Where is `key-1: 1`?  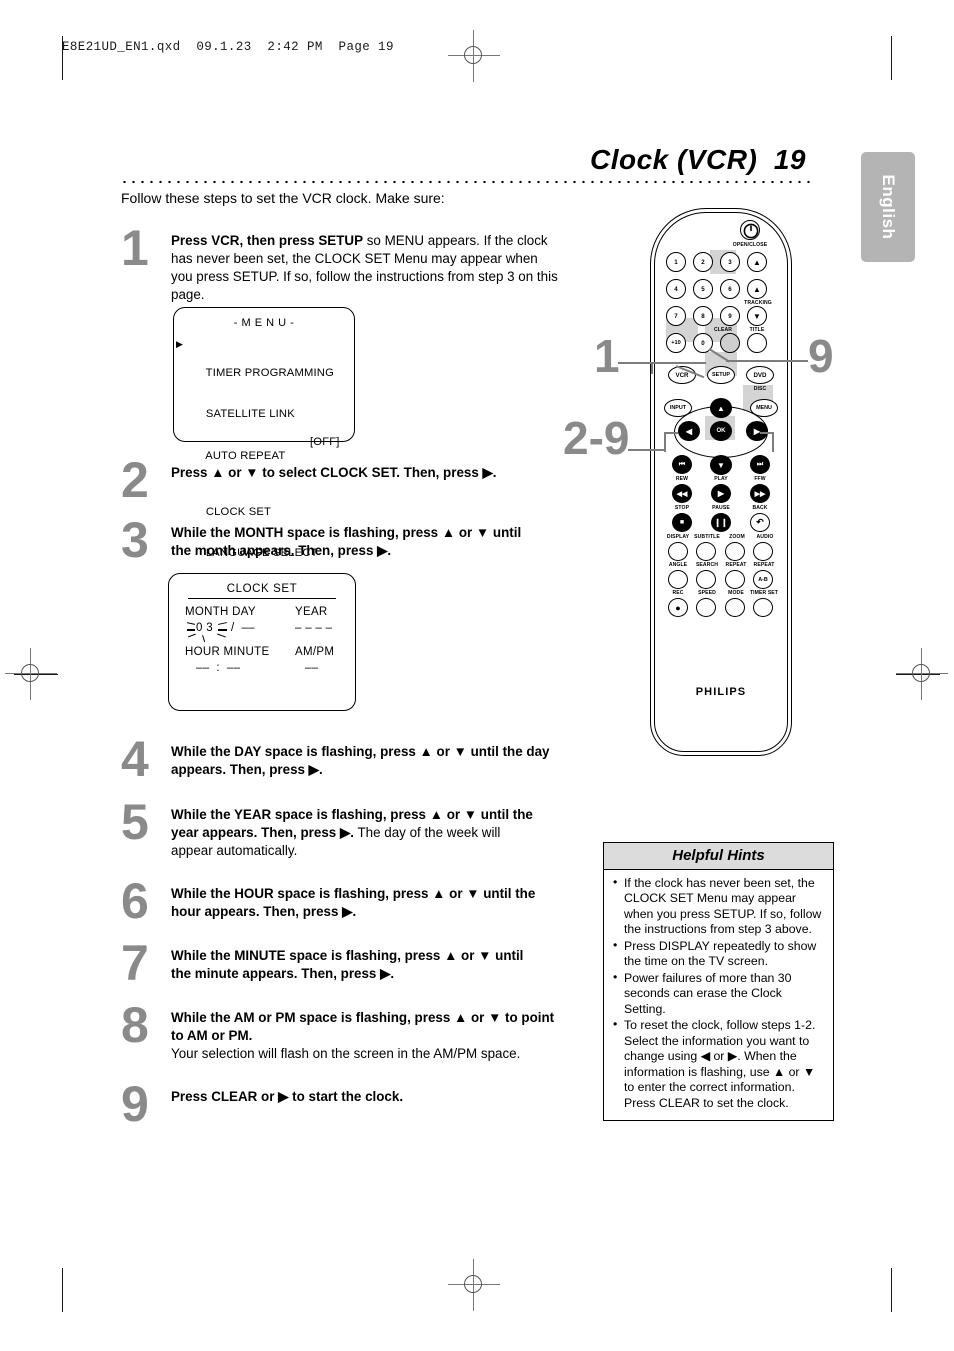
key-1: 1 is located at coordinates (676, 262).